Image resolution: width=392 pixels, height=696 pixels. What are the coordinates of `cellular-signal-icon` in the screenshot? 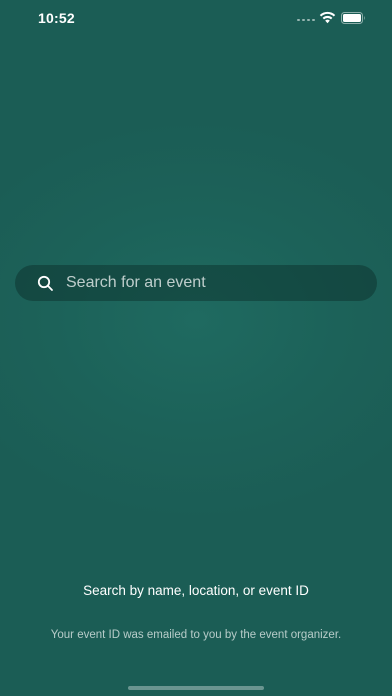 It's located at (306, 20).